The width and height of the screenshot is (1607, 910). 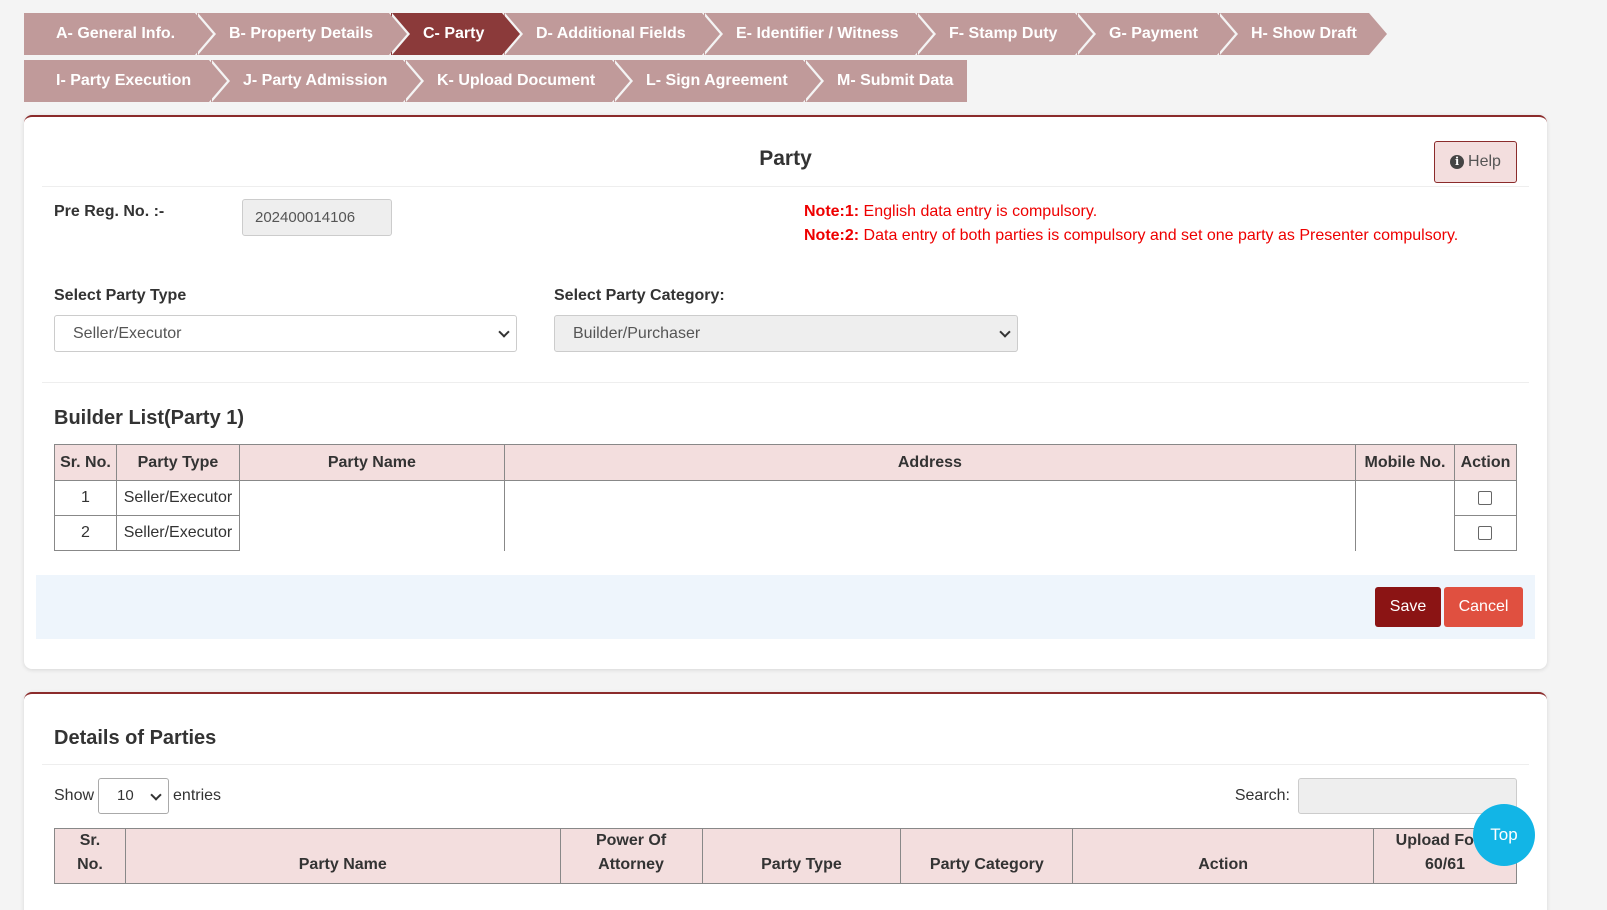 I want to click on step-upload-document: K- Upload Document, so click(x=519, y=81).